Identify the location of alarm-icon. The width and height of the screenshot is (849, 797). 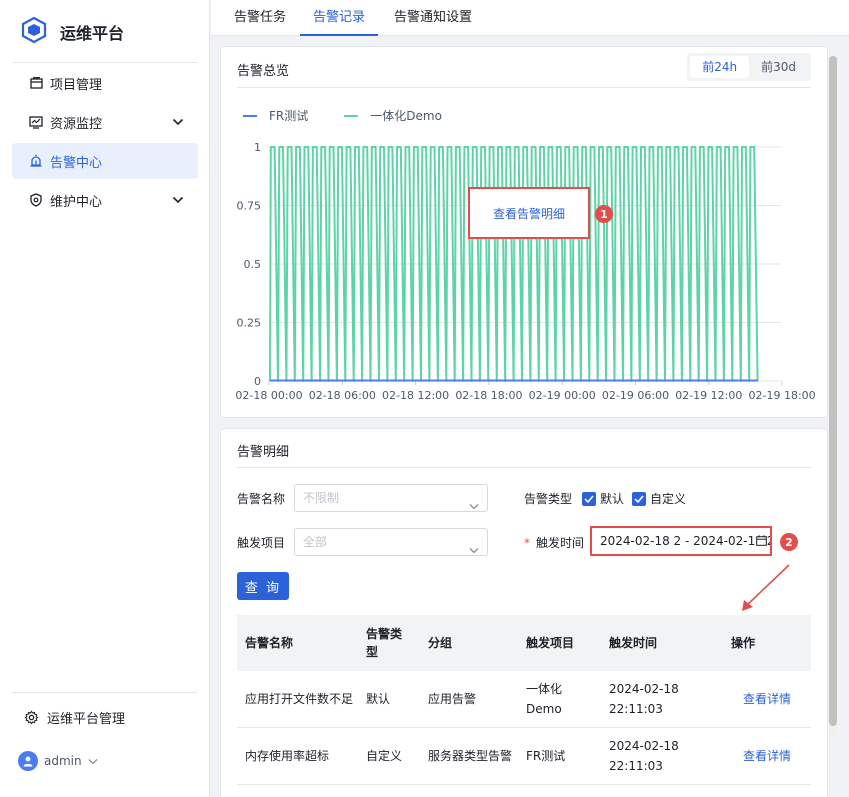
(36, 161).